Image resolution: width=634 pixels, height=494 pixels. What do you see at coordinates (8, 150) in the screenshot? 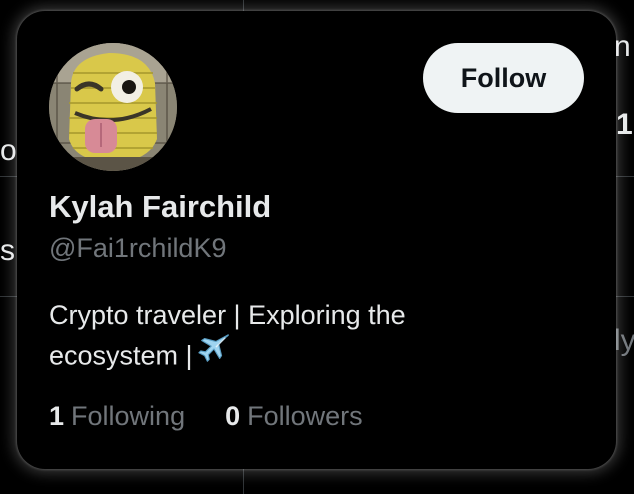
I see `background-text-fragment: o` at bounding box center [8, 150].